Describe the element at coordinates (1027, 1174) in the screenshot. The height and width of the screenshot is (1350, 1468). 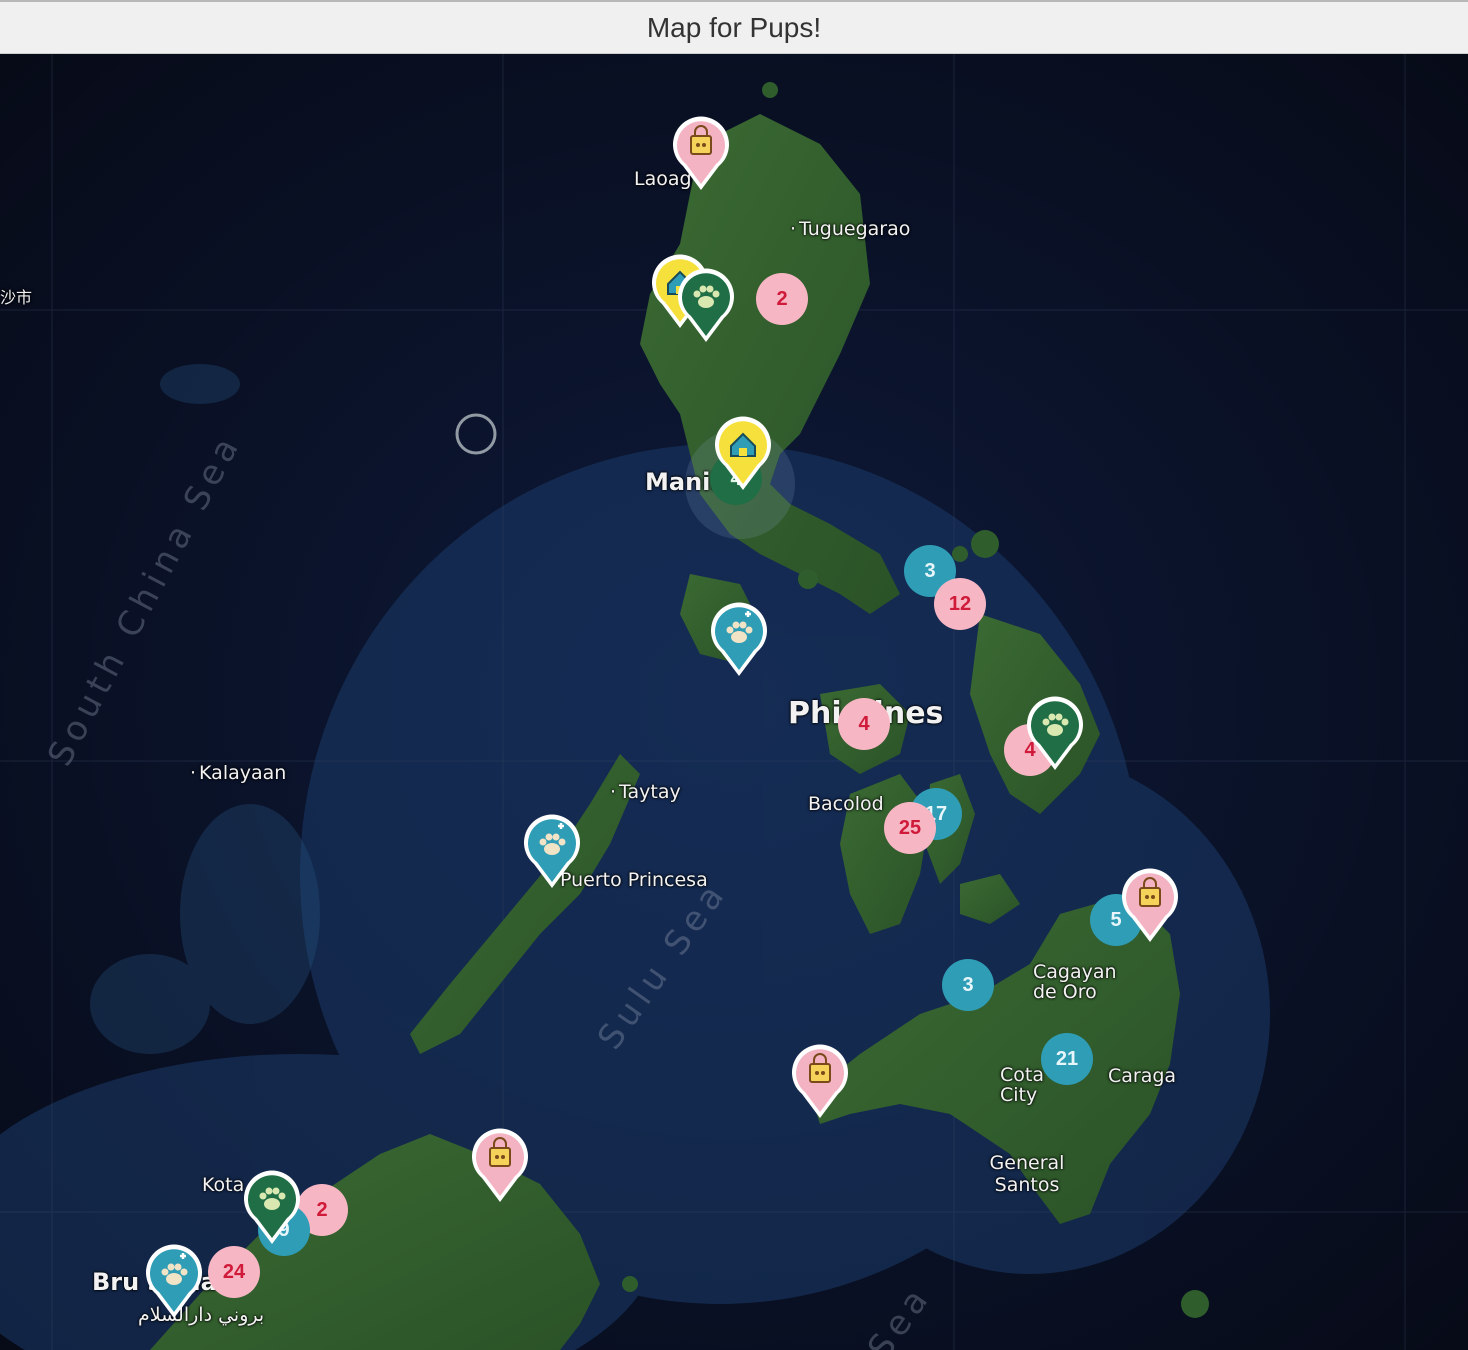
I see `place-label-general-santos: General Santos` at that location.